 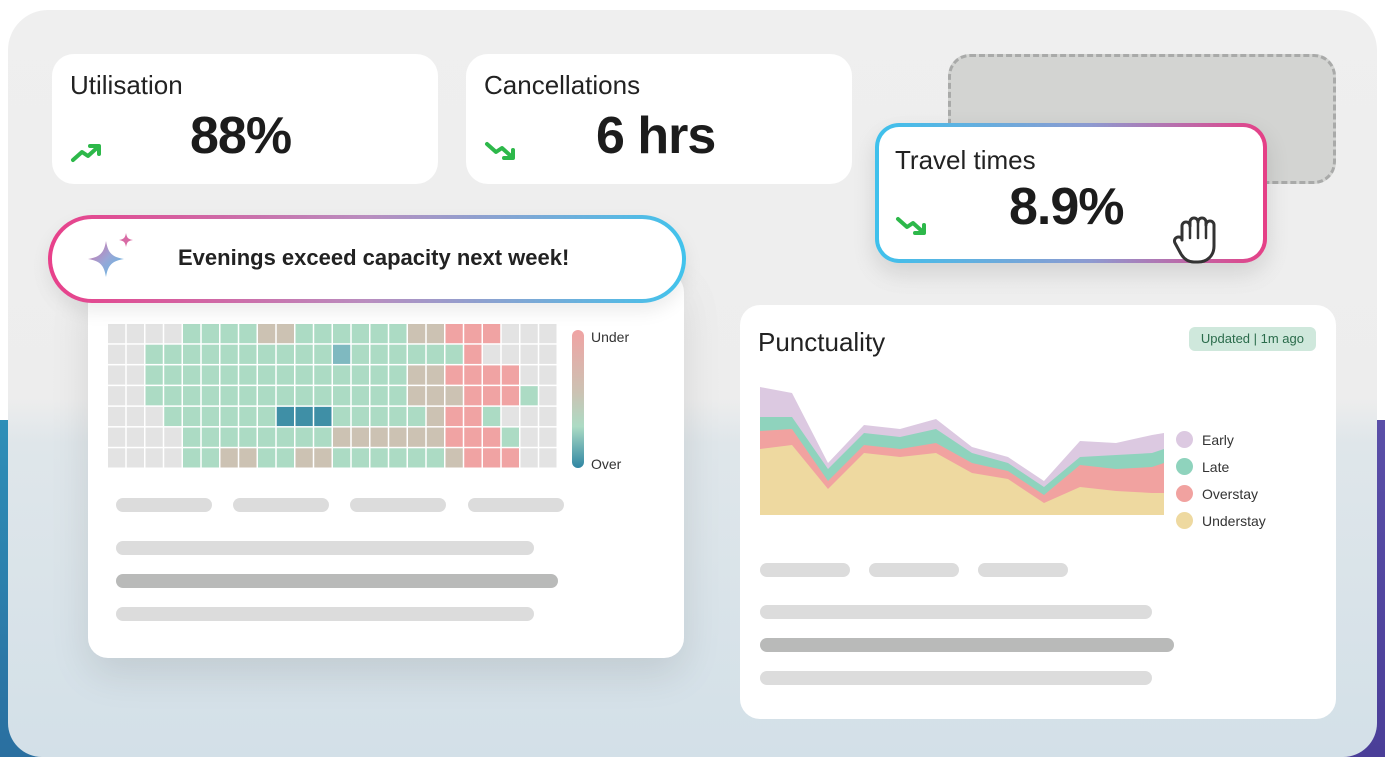 What do you see at coordinates (659, 119) in the screenshot?
I see `kpi-card-cancellations: Cancellations 6 hrs` at bounding box center [659, 119].